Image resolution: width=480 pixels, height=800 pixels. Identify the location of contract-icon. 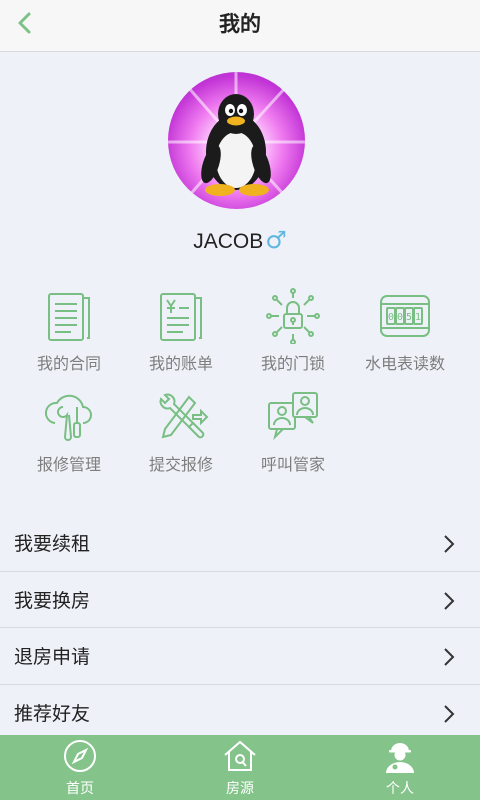
(69, 317).